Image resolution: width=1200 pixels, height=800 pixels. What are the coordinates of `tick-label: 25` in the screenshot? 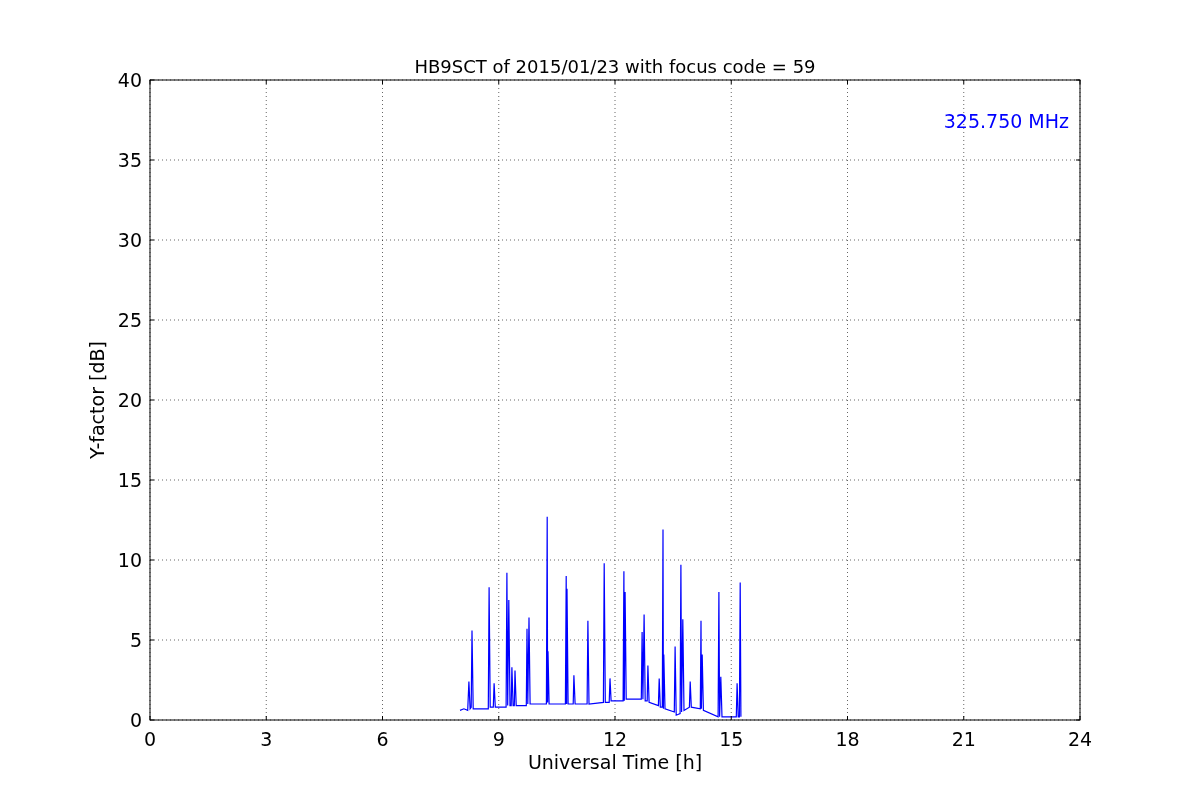 It's located at (129, 320).